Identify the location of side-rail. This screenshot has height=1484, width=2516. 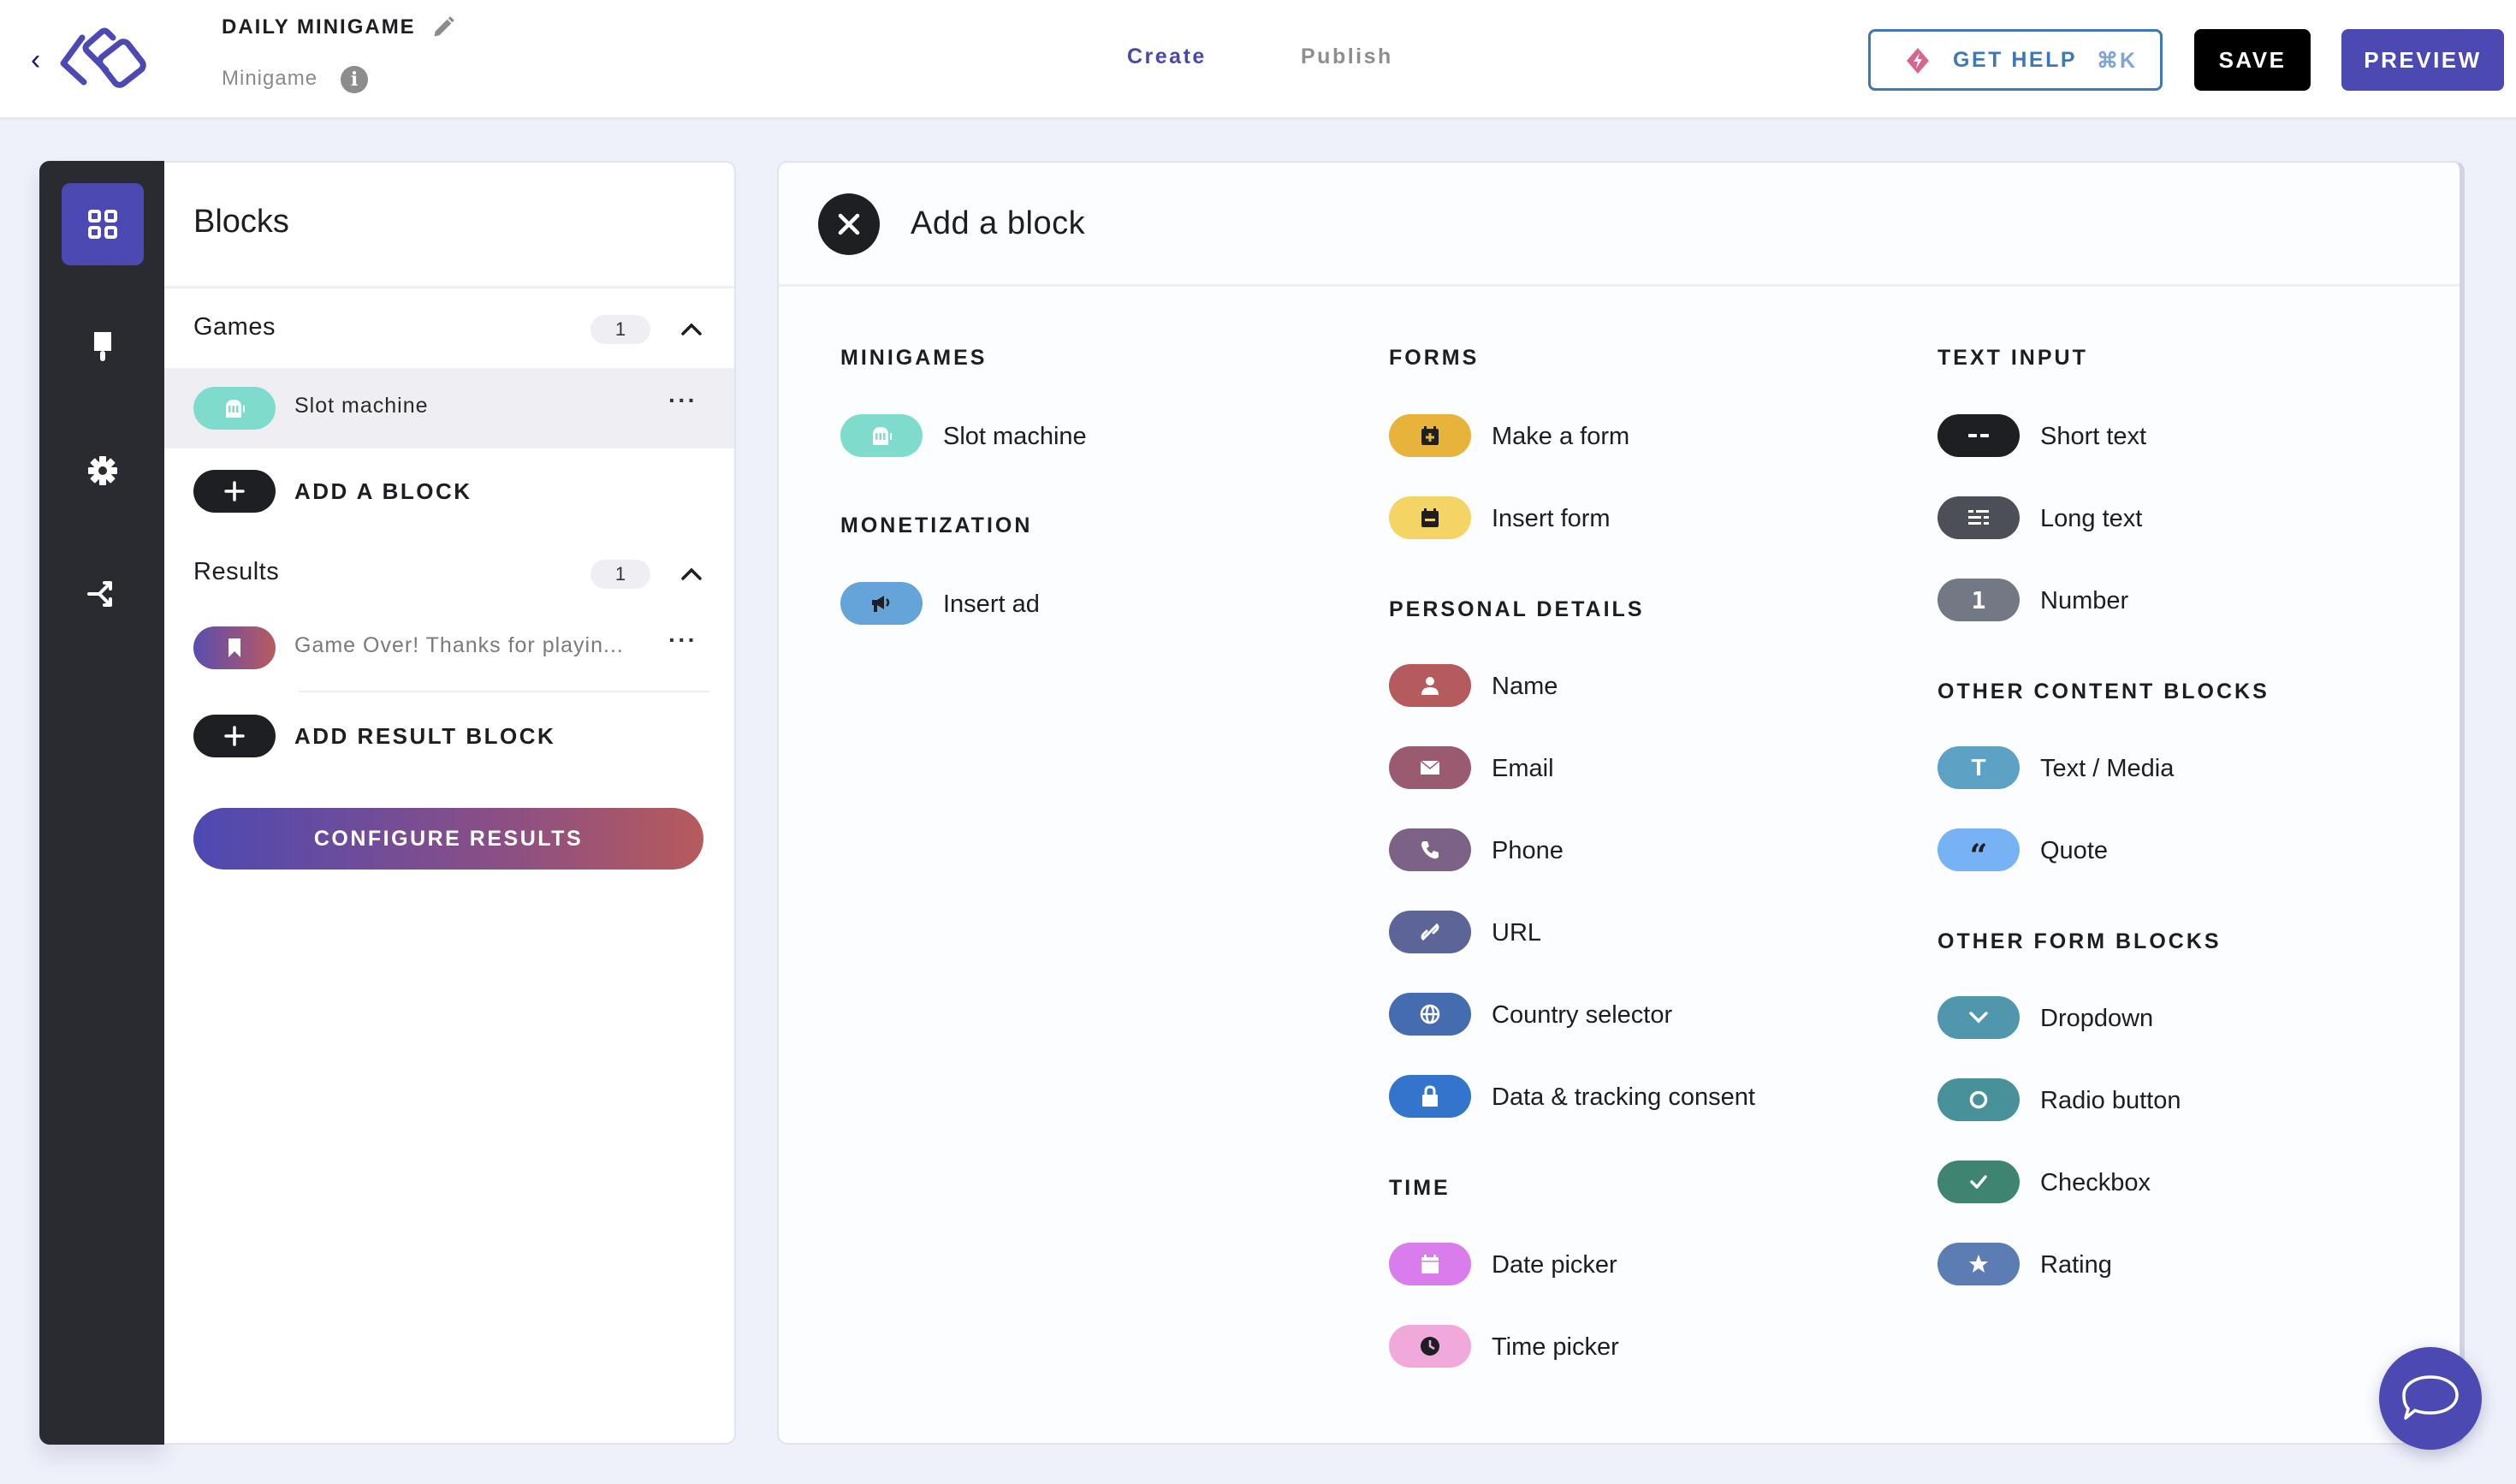
(101, 803).